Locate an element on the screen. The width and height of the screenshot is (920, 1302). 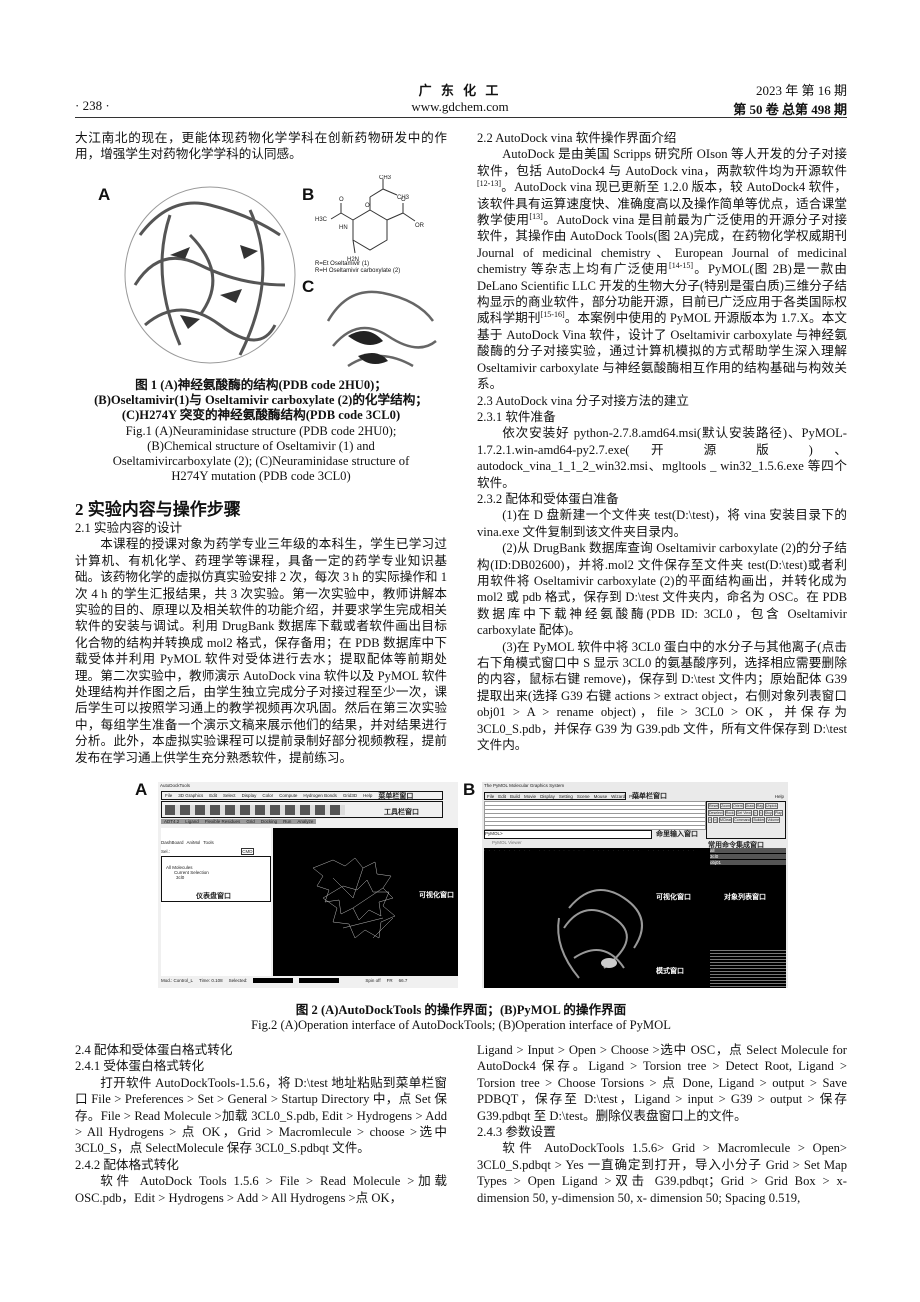
pymol-button: Play is located at coordinates (778, 813).